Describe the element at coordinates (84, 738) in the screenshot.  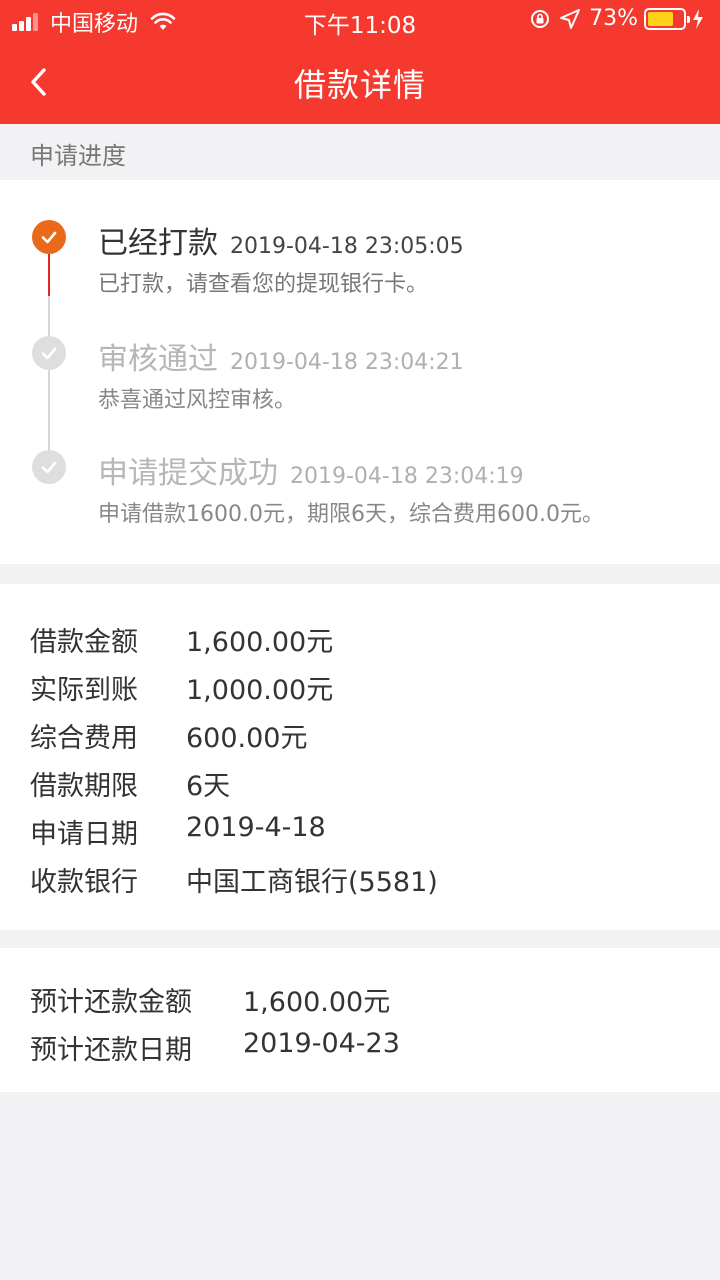
I see `detail-label: 综合费用` at that location.